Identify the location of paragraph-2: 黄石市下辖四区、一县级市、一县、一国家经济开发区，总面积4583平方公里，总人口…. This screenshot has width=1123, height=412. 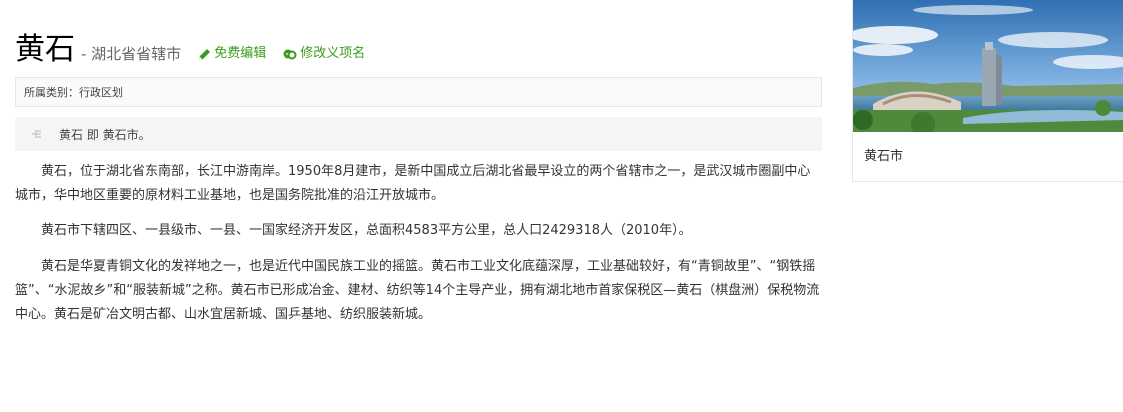
(366, 230).